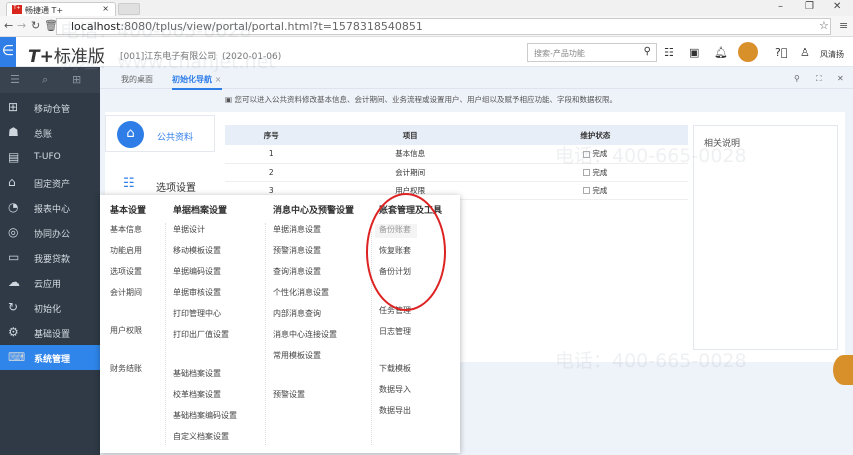 The image size is (853, 455). What do you see at coordinates (8, 52) in the screenshot?
I see `collapse-arrow-icon: ∈` at bounding box center [8, 52].